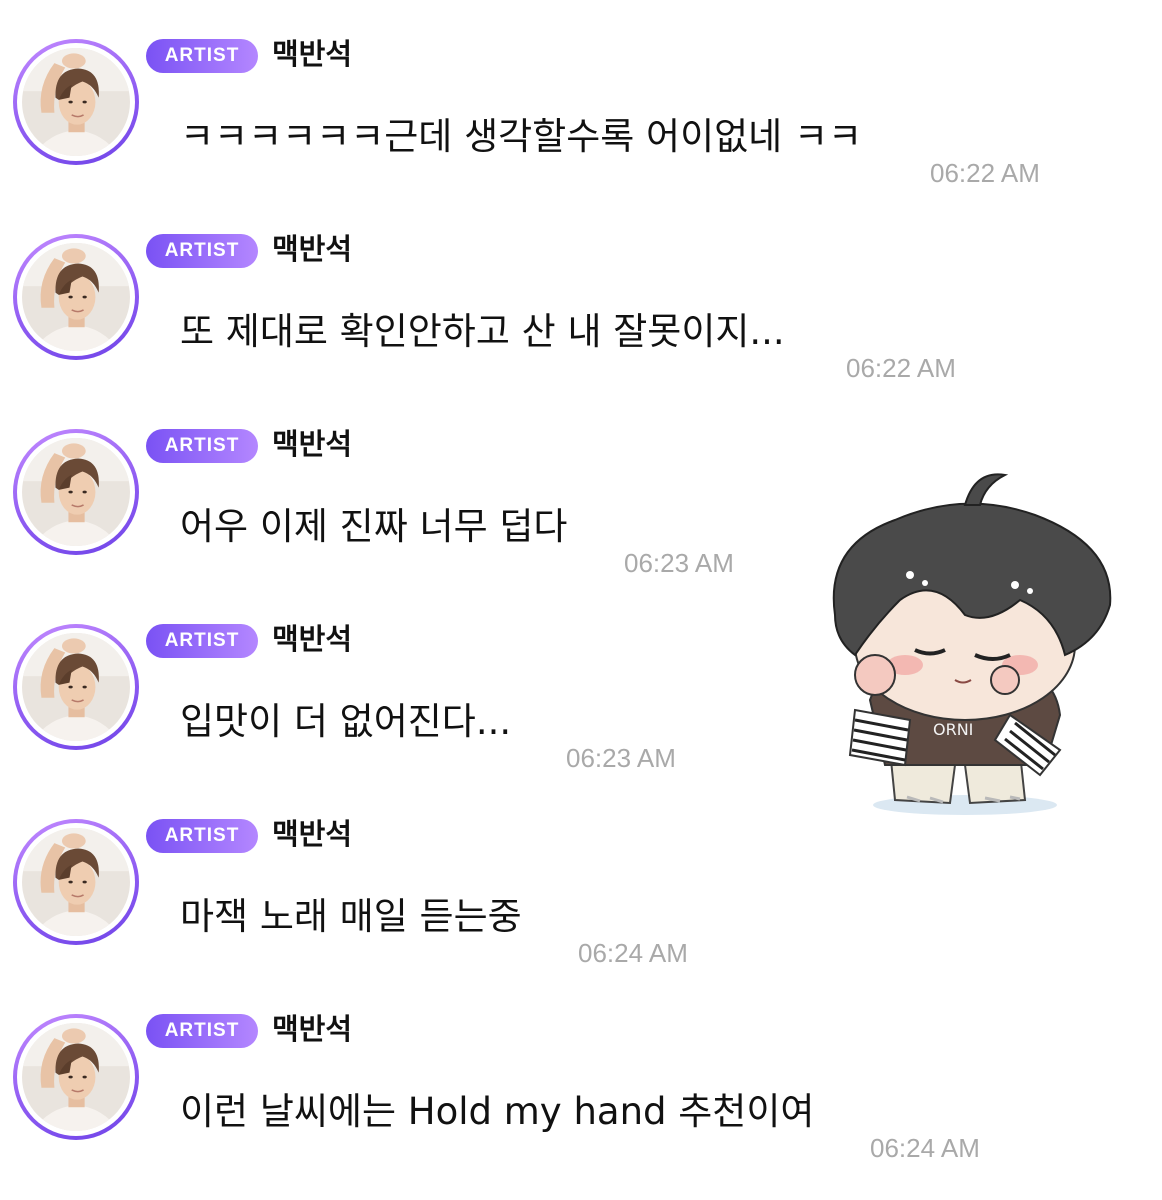 This screenshot has height=1200, width=1162. I want to click on message-text: 이런 날씨에는 Hold my hand 추천이여, so click(497, 1111).